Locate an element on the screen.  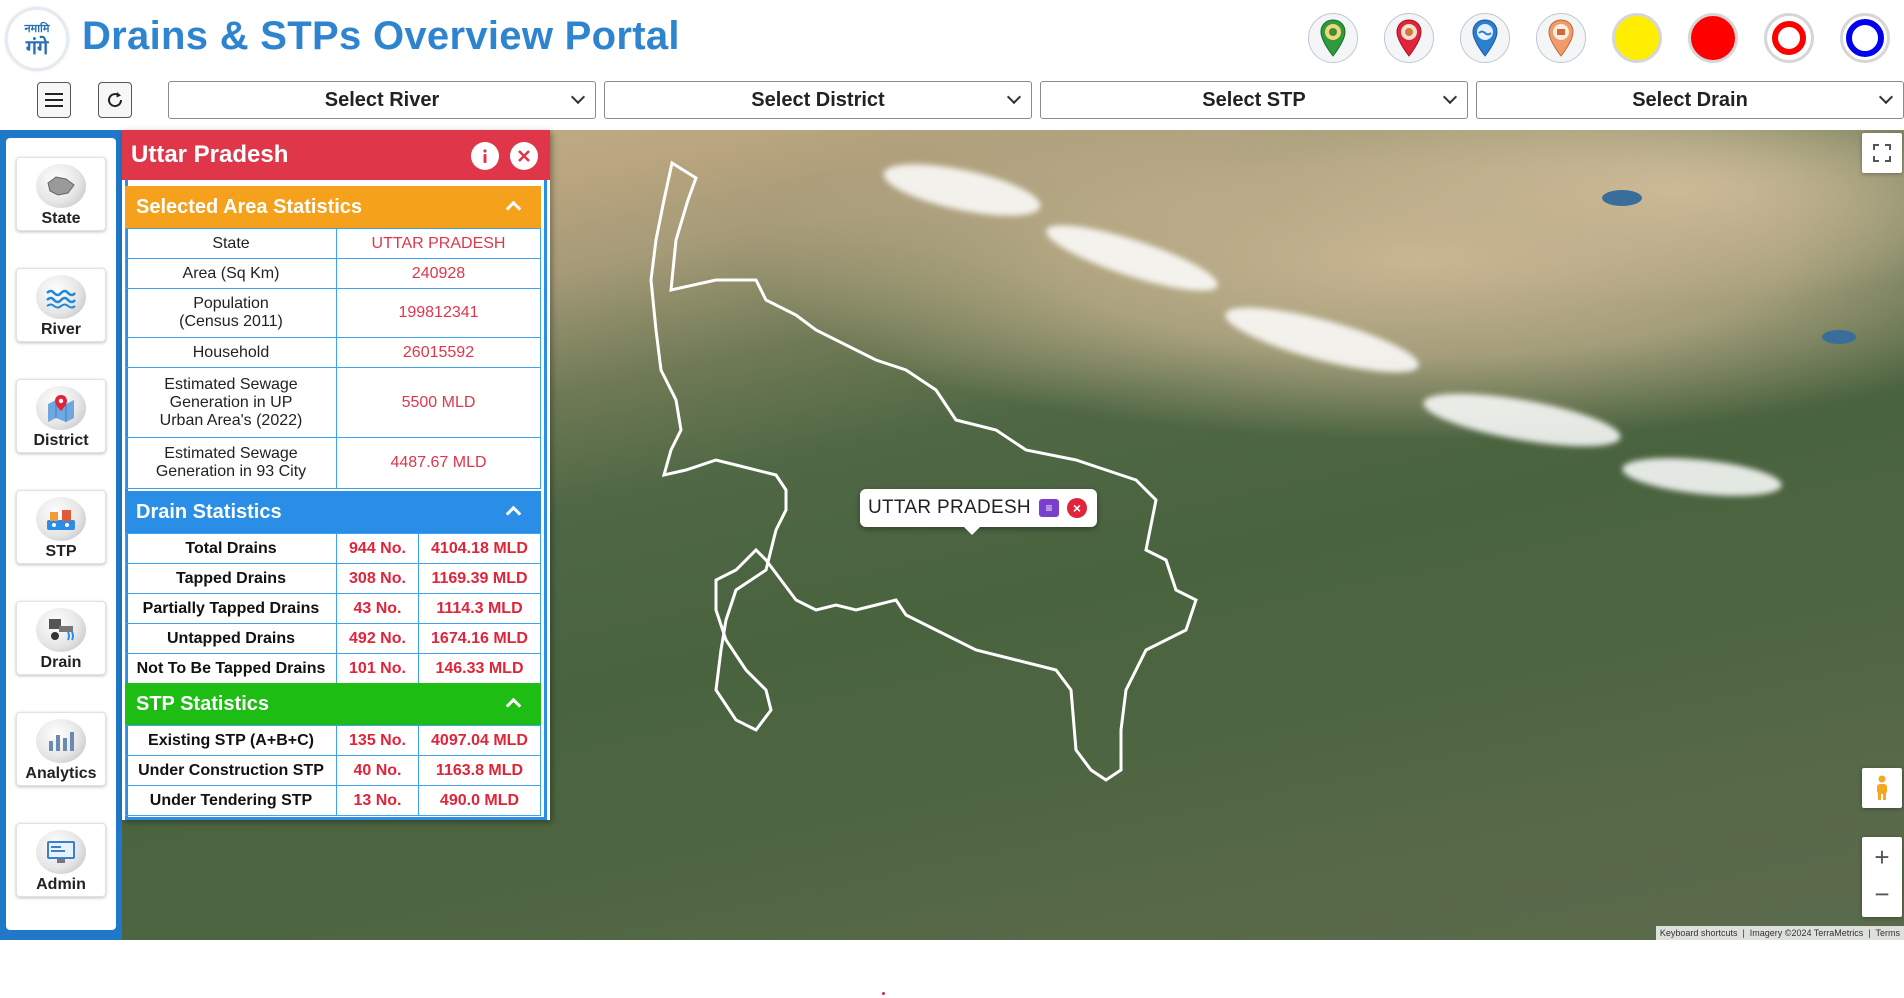
close-icon is located at coordinates (524, 156).